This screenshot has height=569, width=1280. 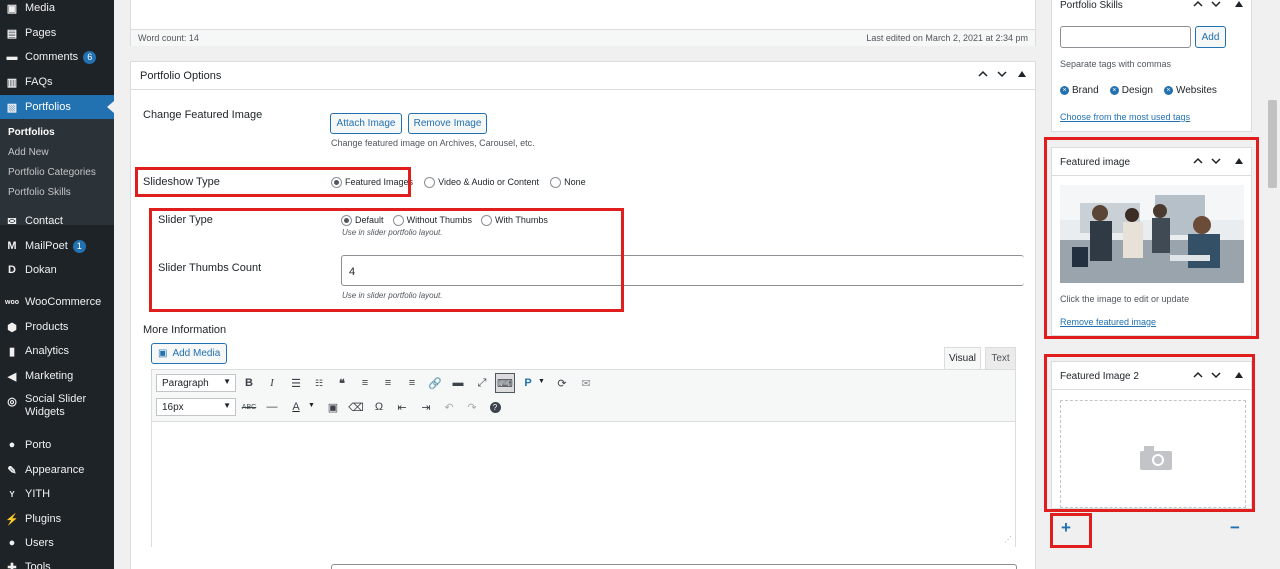 I want to click on page-scrollbar-track, so click(x=1273, y=284).